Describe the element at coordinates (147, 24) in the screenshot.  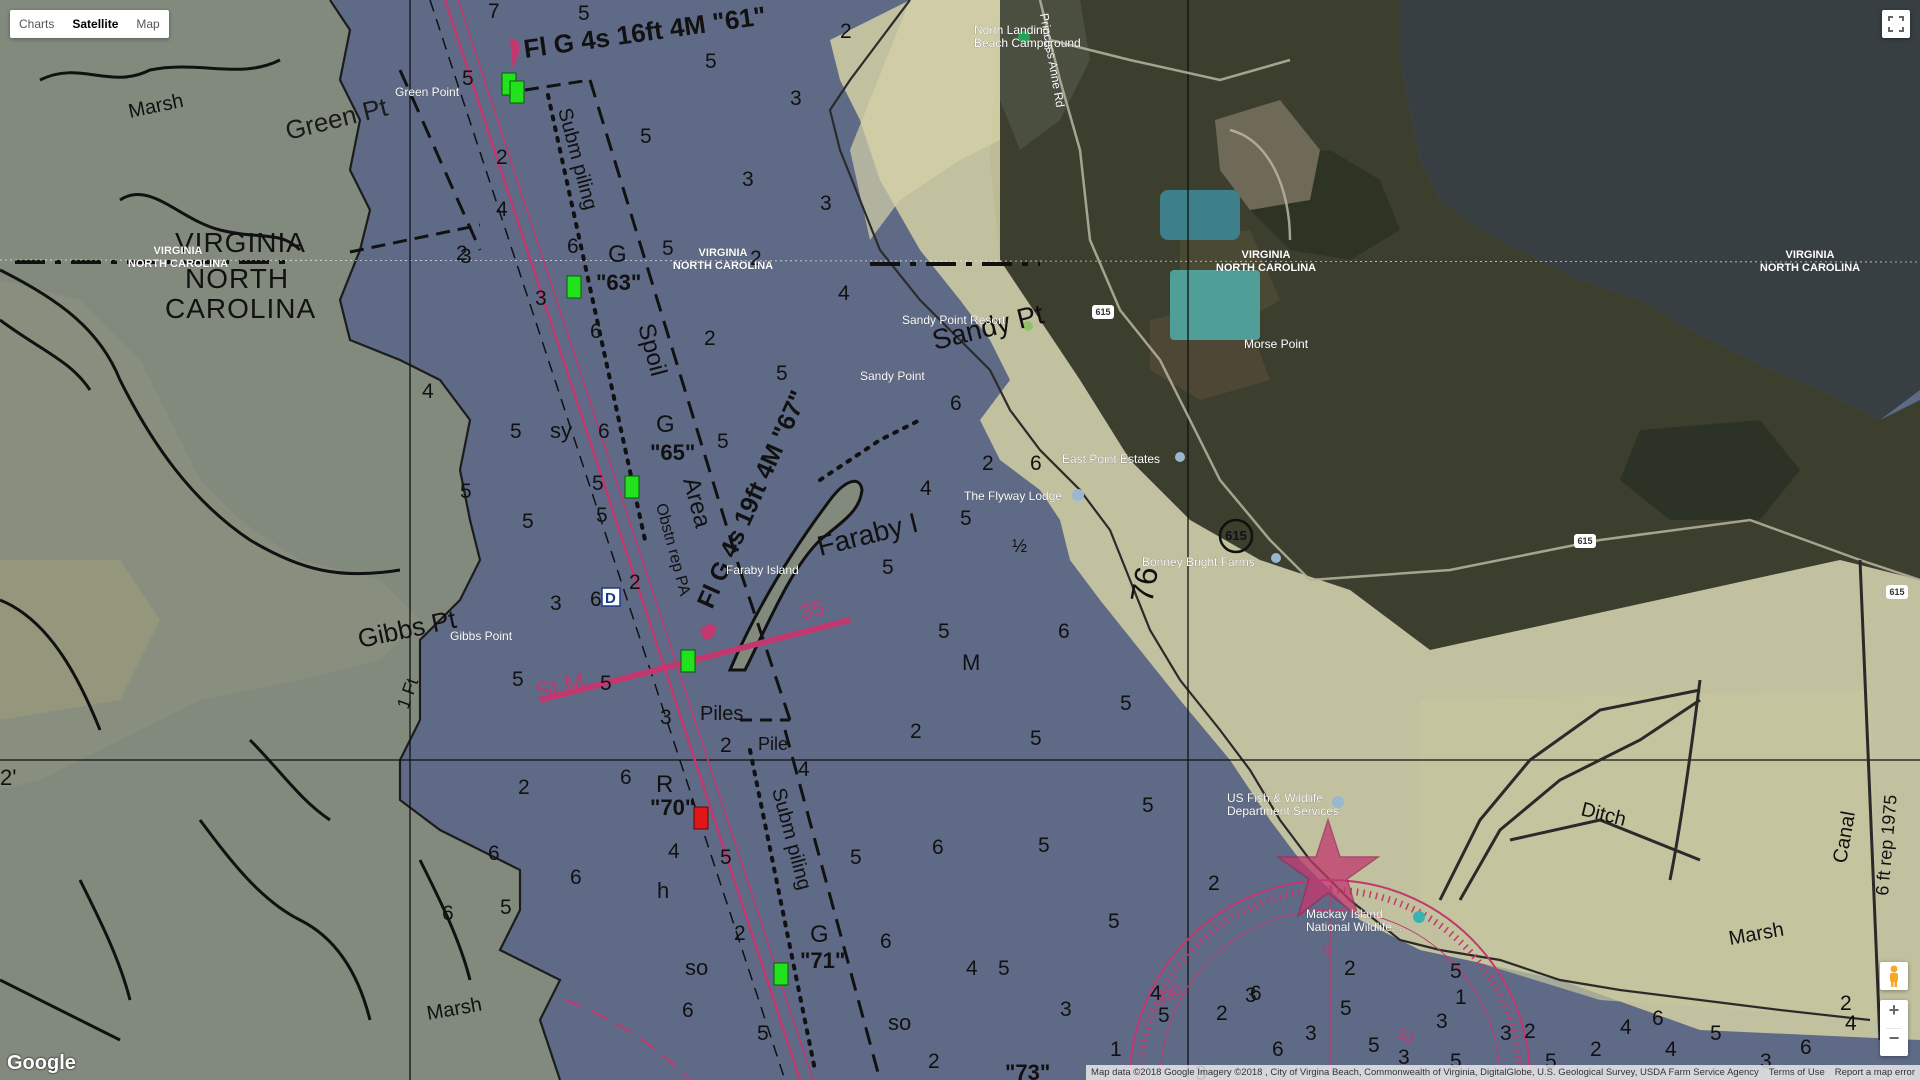
I see `map-type-map-tab: Map` at that location.